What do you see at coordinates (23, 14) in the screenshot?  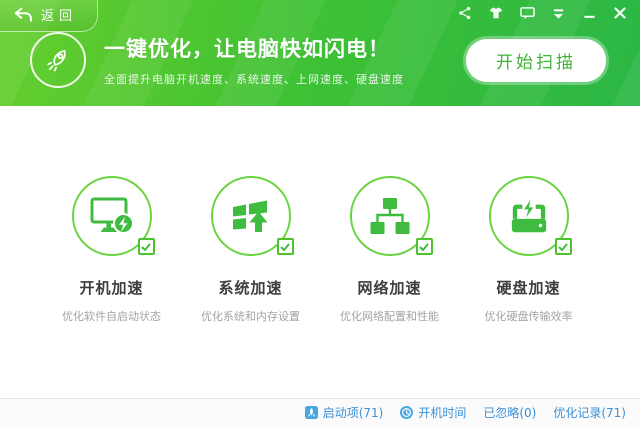 I see `back-arrow-icon` at bounding box center [23, 14].